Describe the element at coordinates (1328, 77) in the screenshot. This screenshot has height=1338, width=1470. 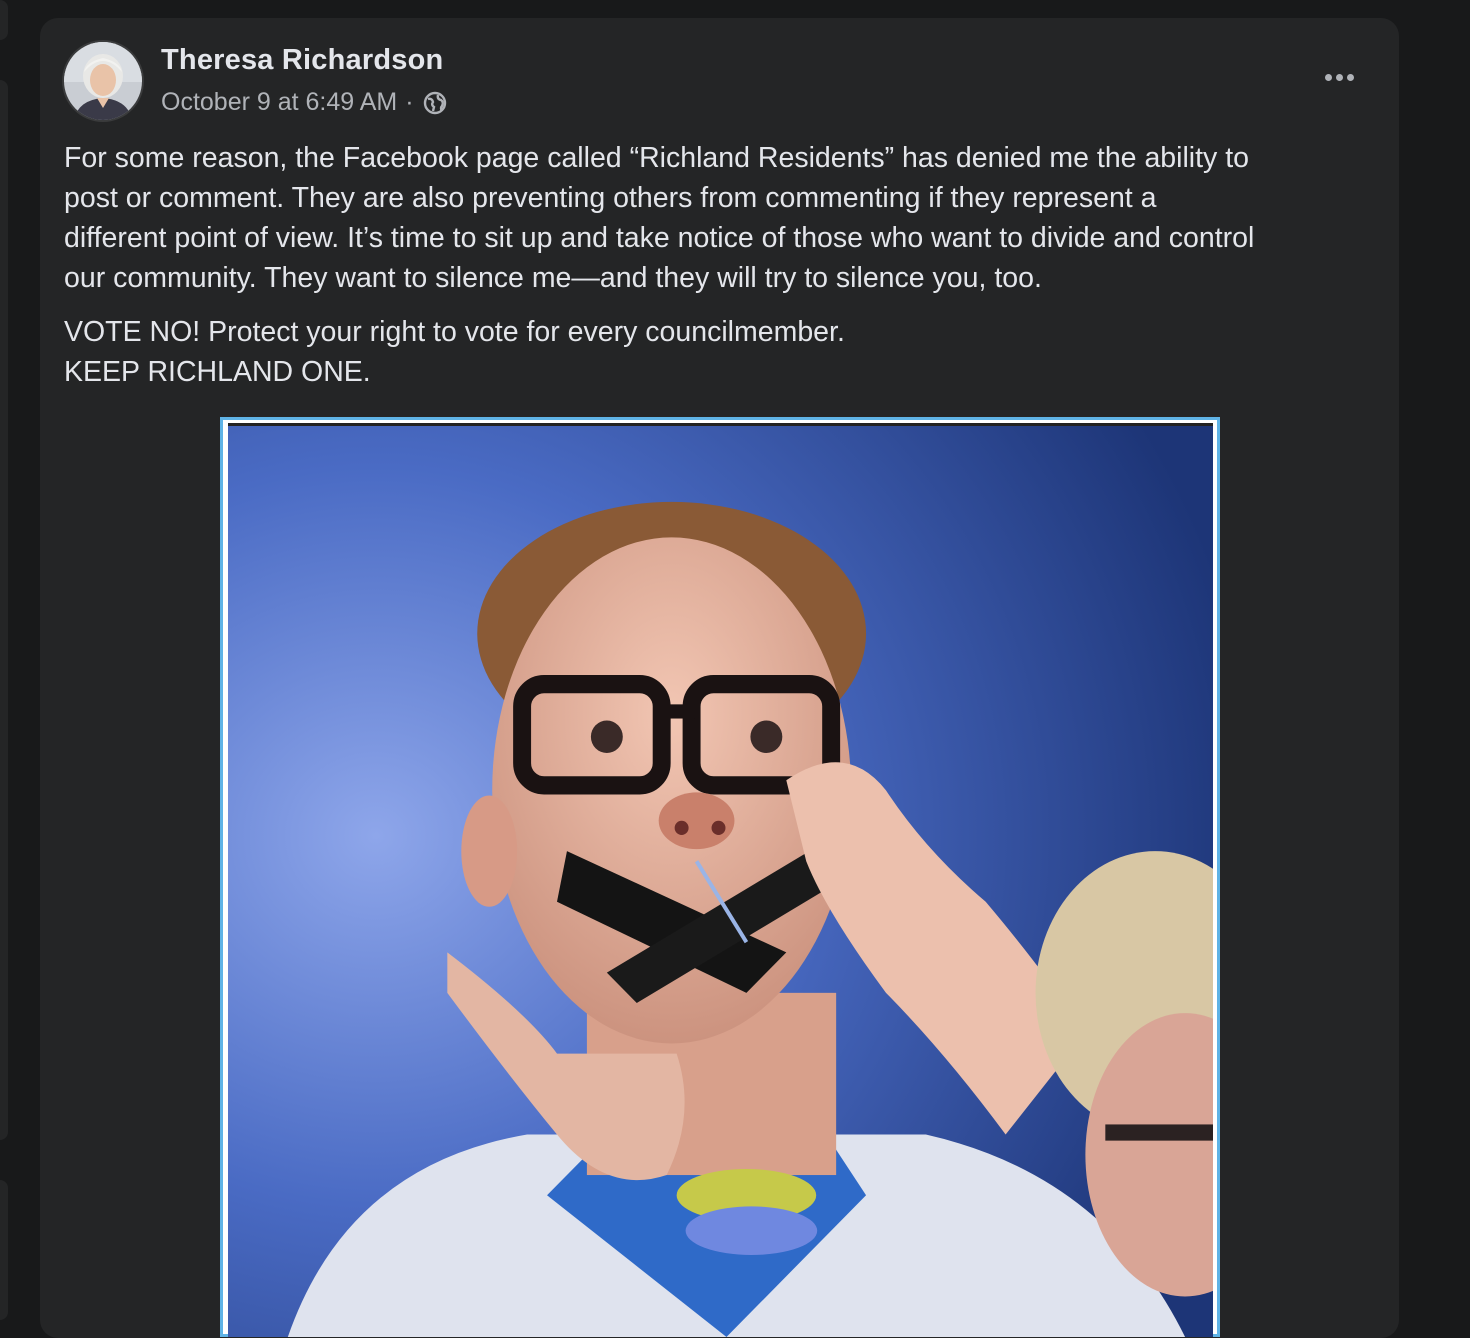
I see `more-horizontal-icon` at that location.